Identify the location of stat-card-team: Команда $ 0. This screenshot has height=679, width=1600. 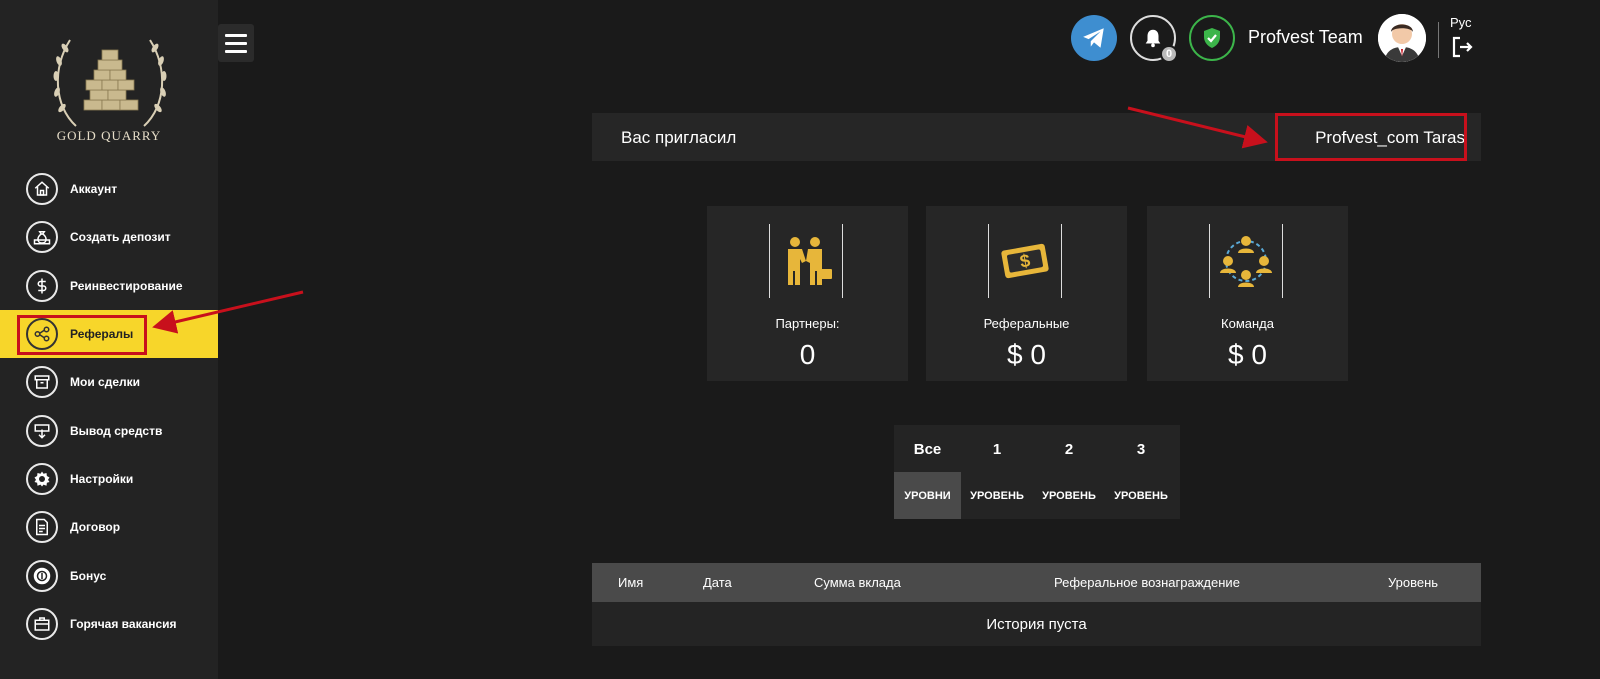
(1247, 293).